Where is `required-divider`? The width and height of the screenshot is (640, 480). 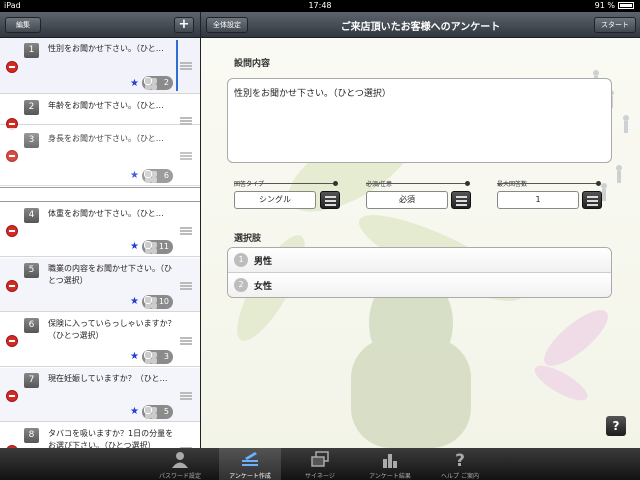 required-divider is located at coordinates (418, 183).